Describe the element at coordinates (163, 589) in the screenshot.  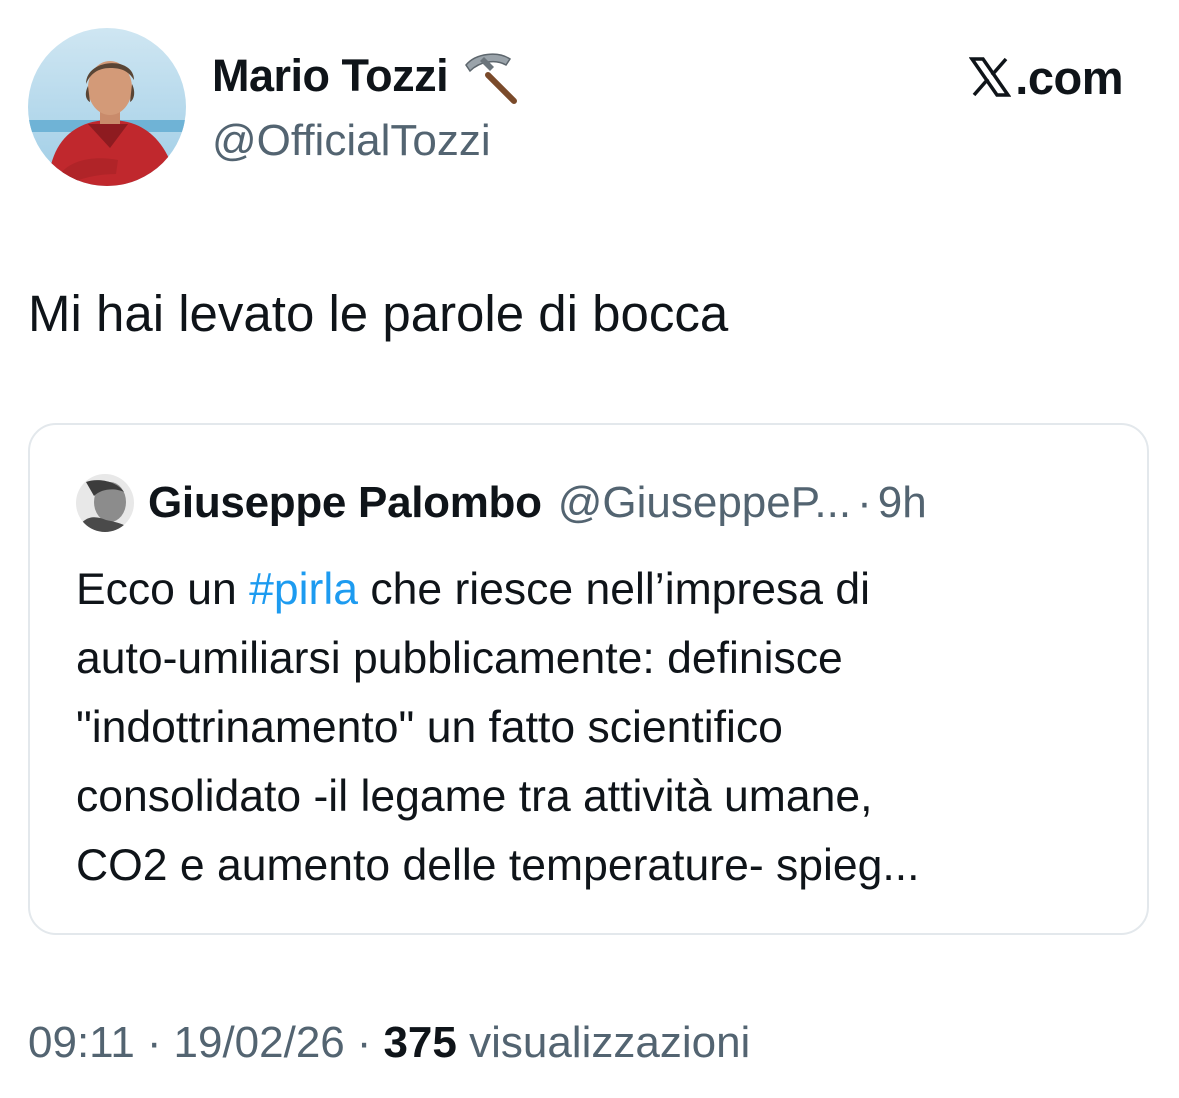
I see `line-text: Ecco un` at that location.